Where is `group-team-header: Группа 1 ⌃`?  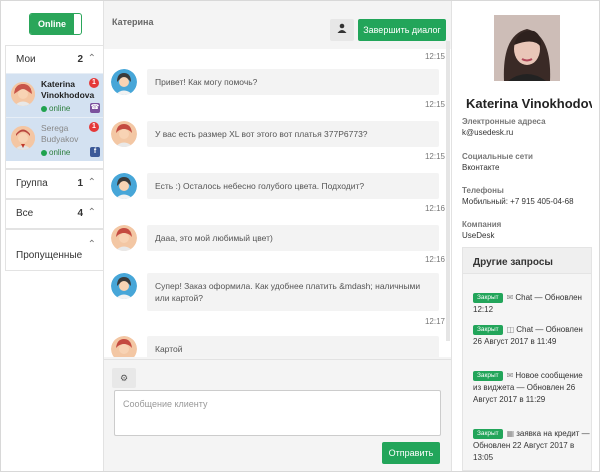 group-team-header: Группа 1 ⌃ is located at coordinates (54, 183).